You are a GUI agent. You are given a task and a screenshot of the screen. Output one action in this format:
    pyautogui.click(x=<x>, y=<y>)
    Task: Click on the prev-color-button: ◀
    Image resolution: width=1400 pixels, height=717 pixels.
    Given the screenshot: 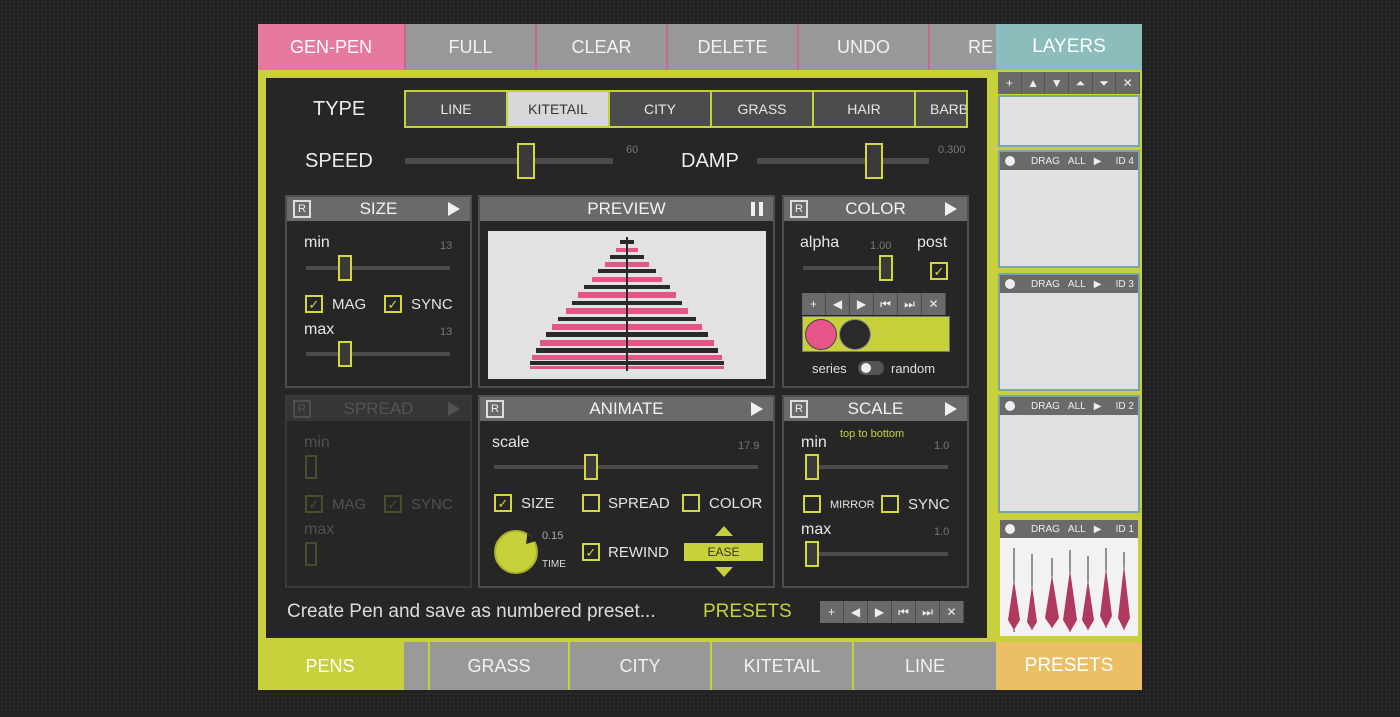 What is the action you would take?
    pyautogui.click(x=838, y=304)
    